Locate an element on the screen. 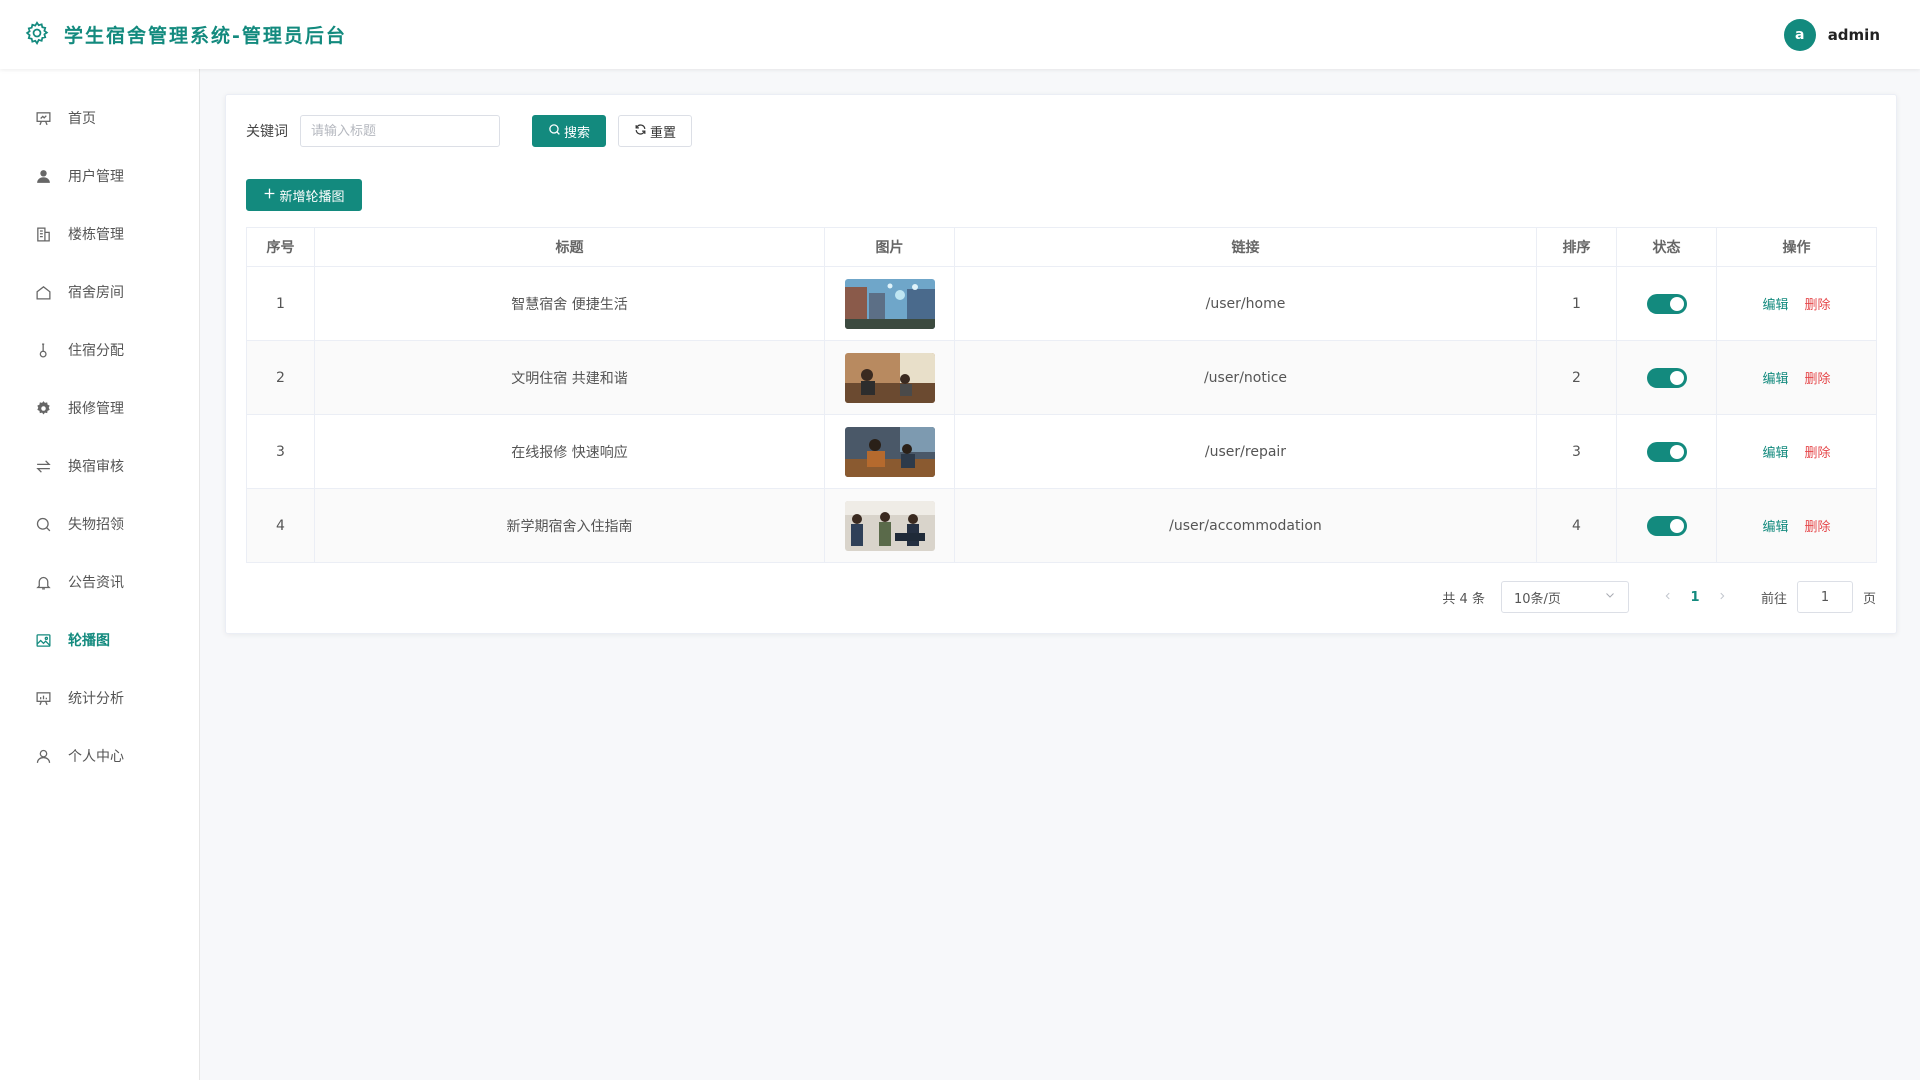 Image resolution: width=1920 pixels, height=1080 pixels. user-menu: a admin is located at coordinates (1831, 34).